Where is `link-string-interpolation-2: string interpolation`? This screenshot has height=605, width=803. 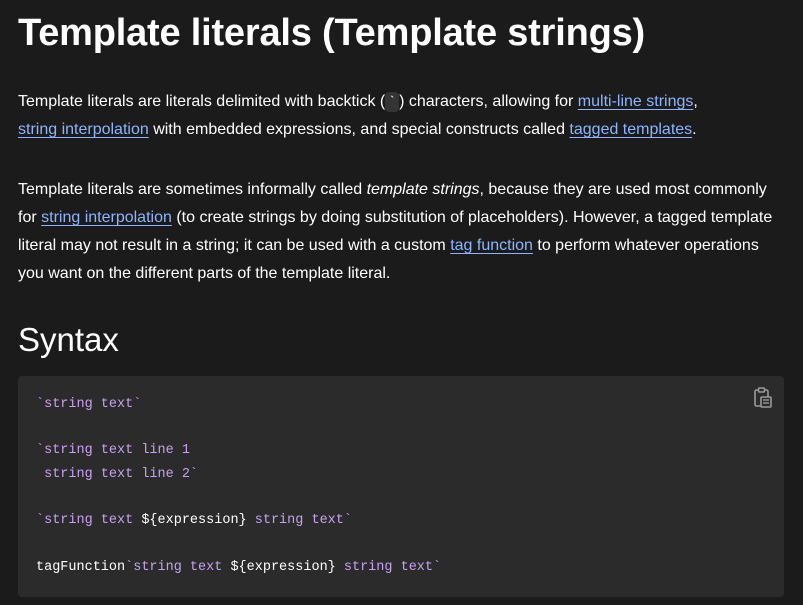
link-string-interpolation-2: string interpolation is located at coordinates (106, 217).